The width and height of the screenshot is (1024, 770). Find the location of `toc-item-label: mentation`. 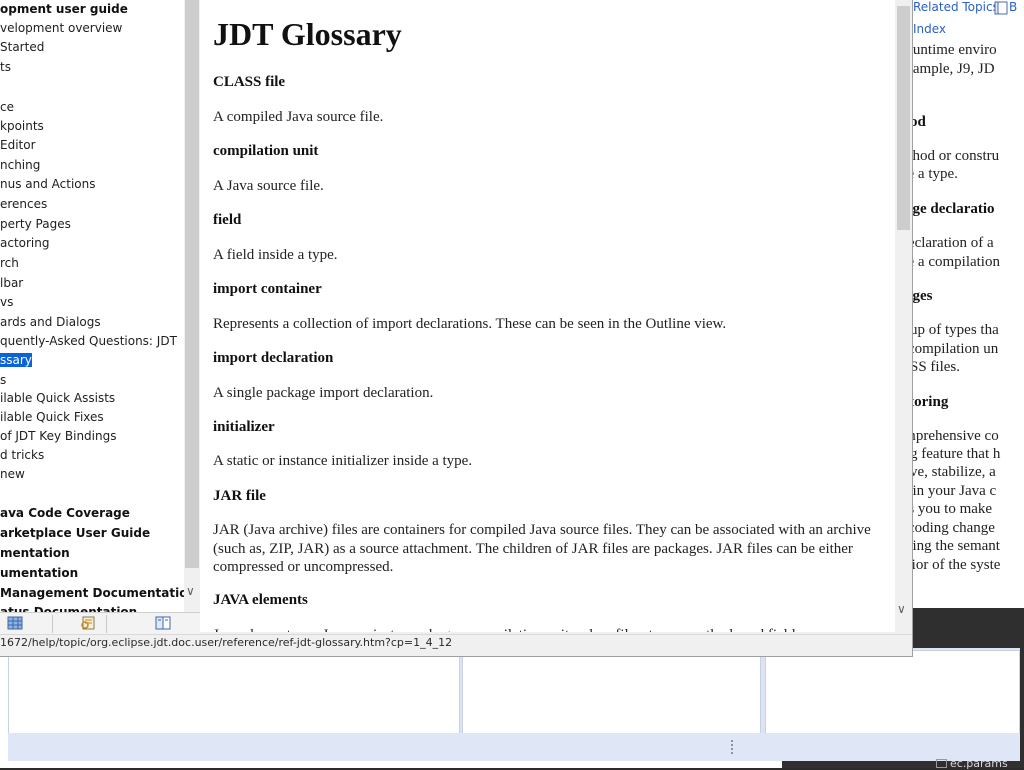

toc-item-label: mentation is located at coordinates (35, 553).